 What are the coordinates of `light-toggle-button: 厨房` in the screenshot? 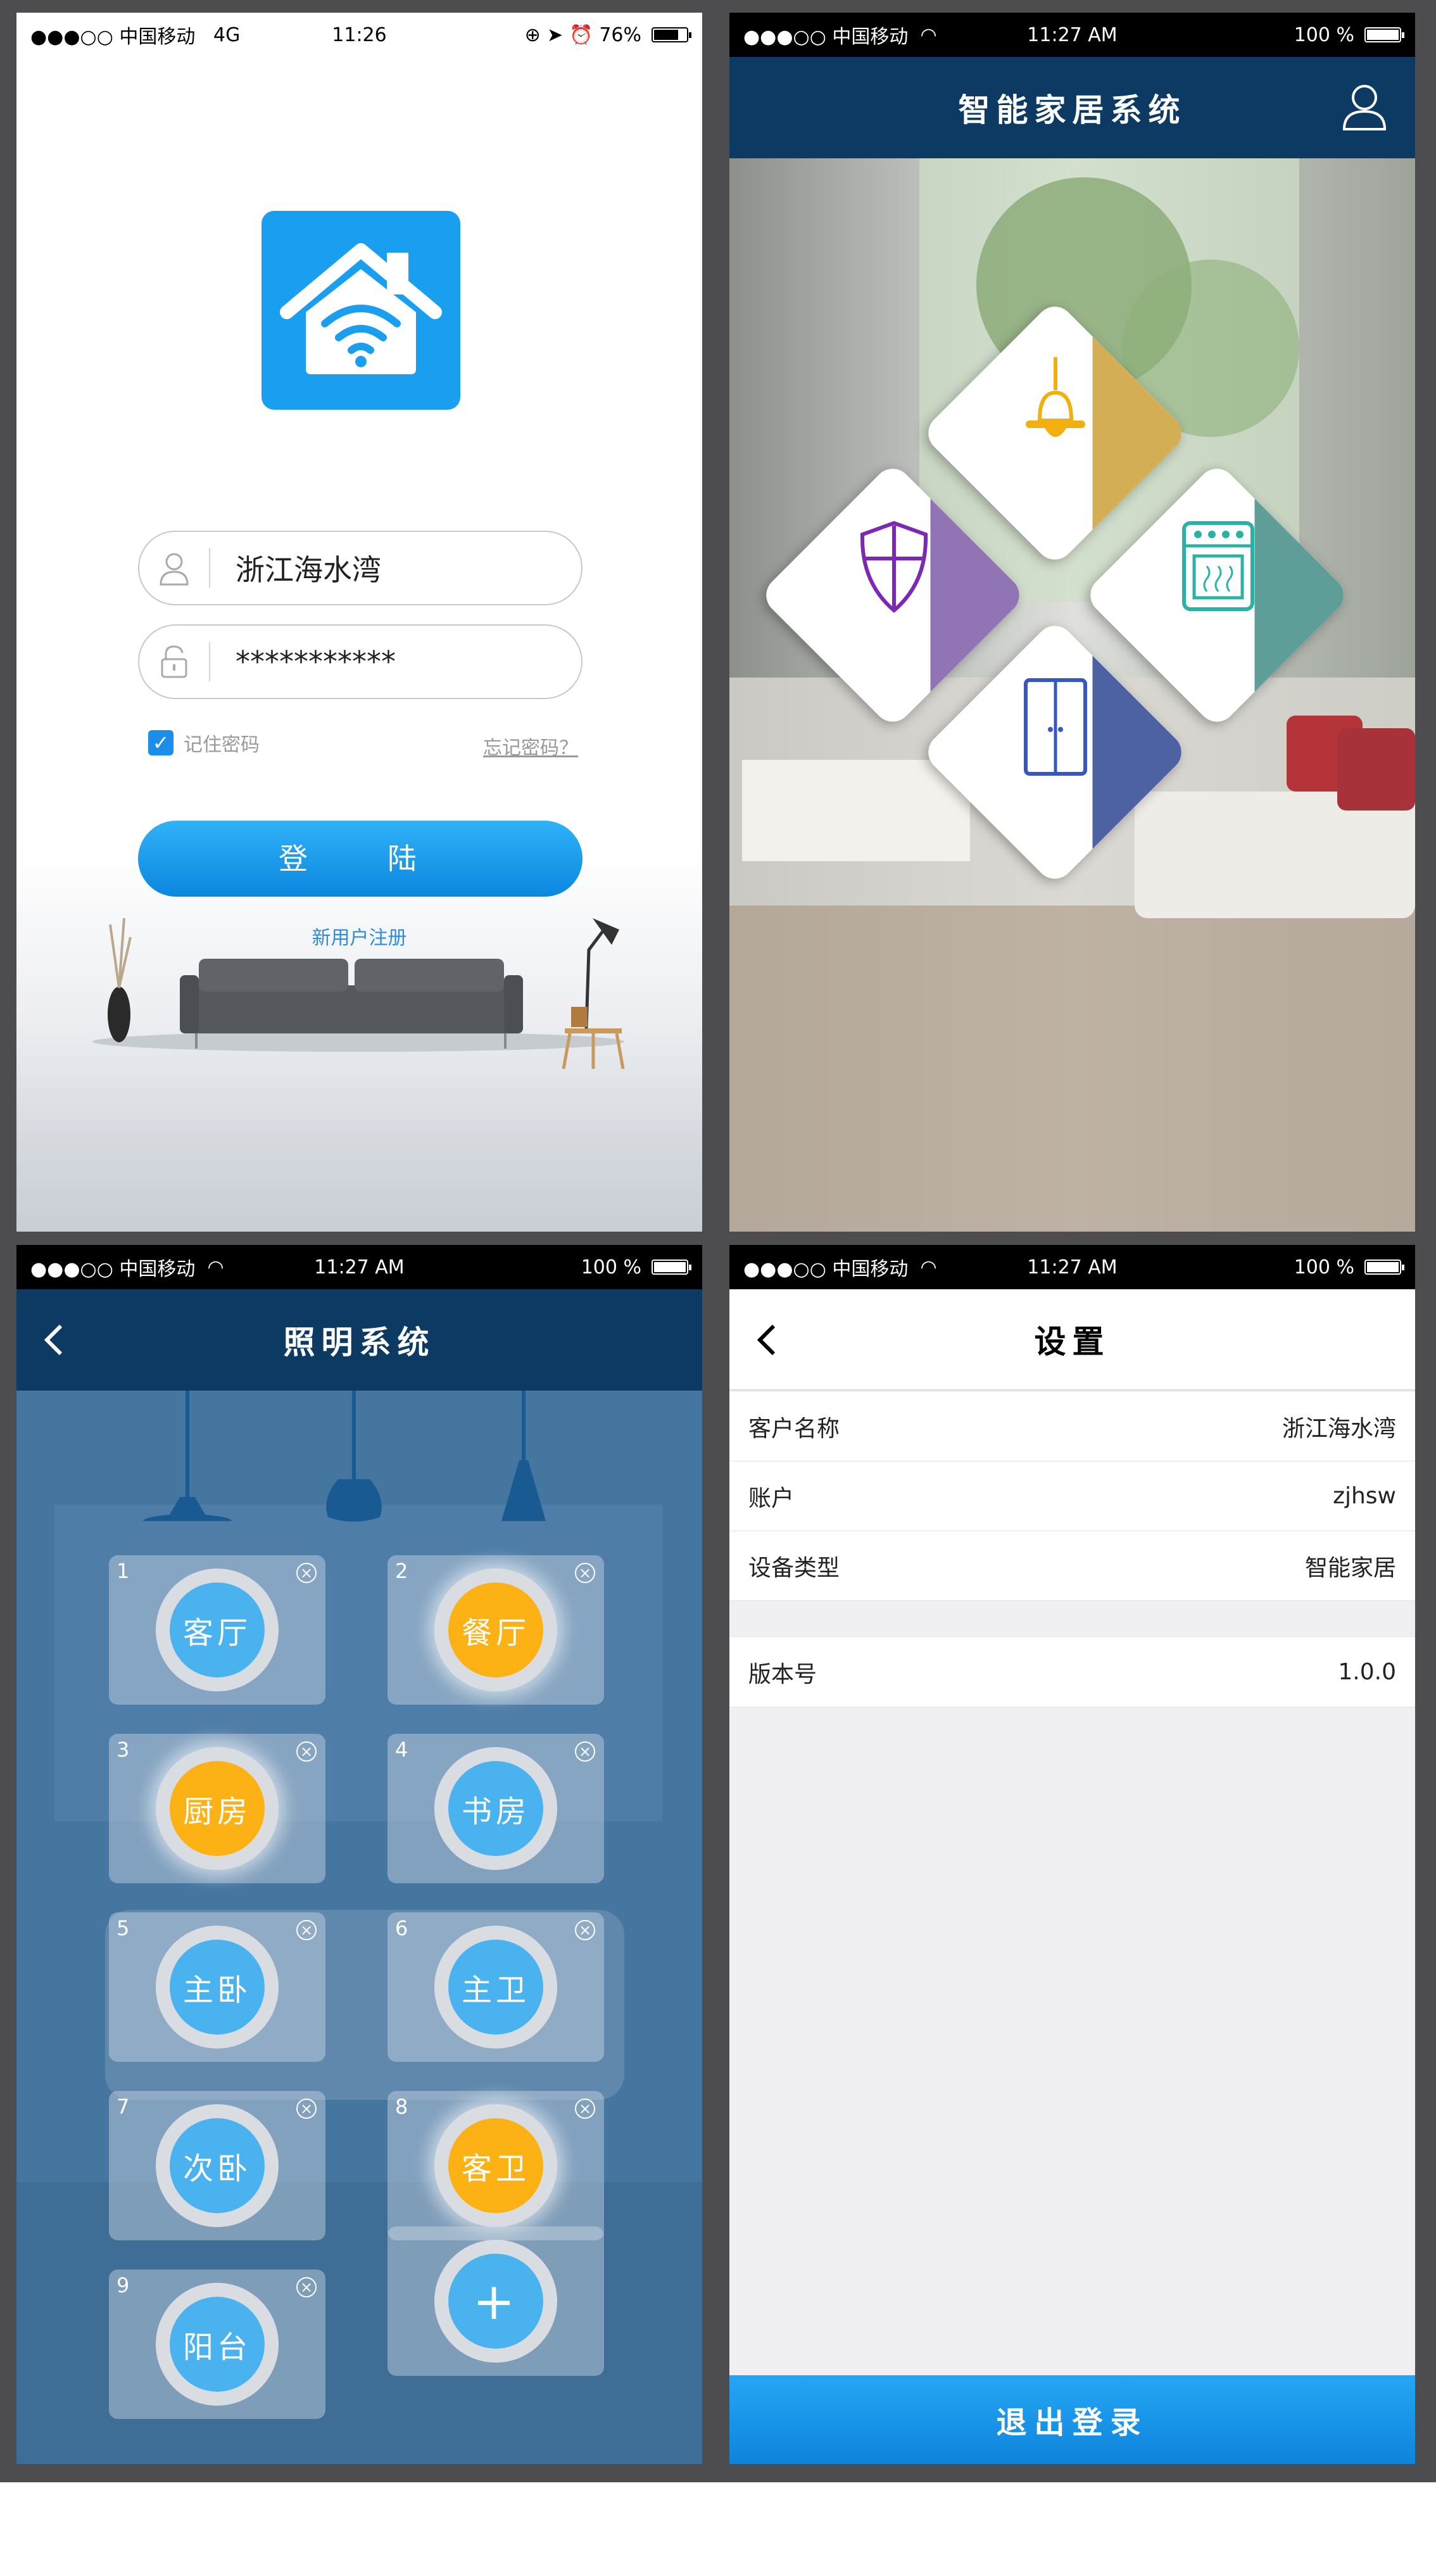 It's located at (217, 1809).